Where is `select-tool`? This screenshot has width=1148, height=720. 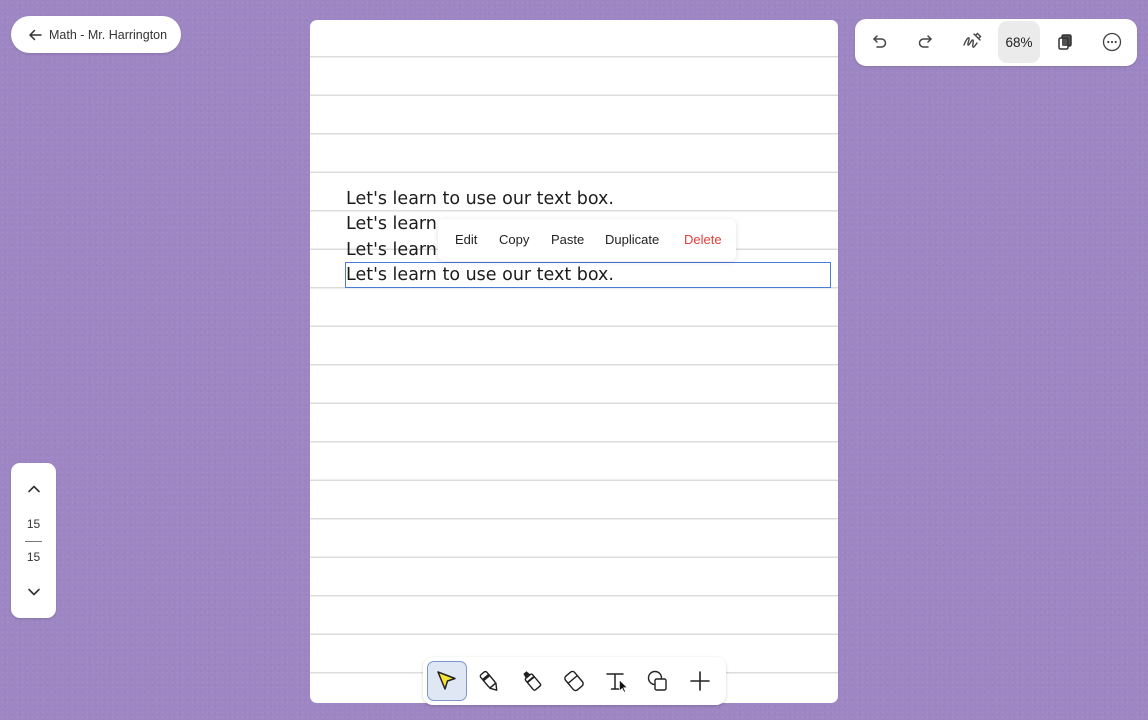
select-tool is located at coordinates (447, 681).